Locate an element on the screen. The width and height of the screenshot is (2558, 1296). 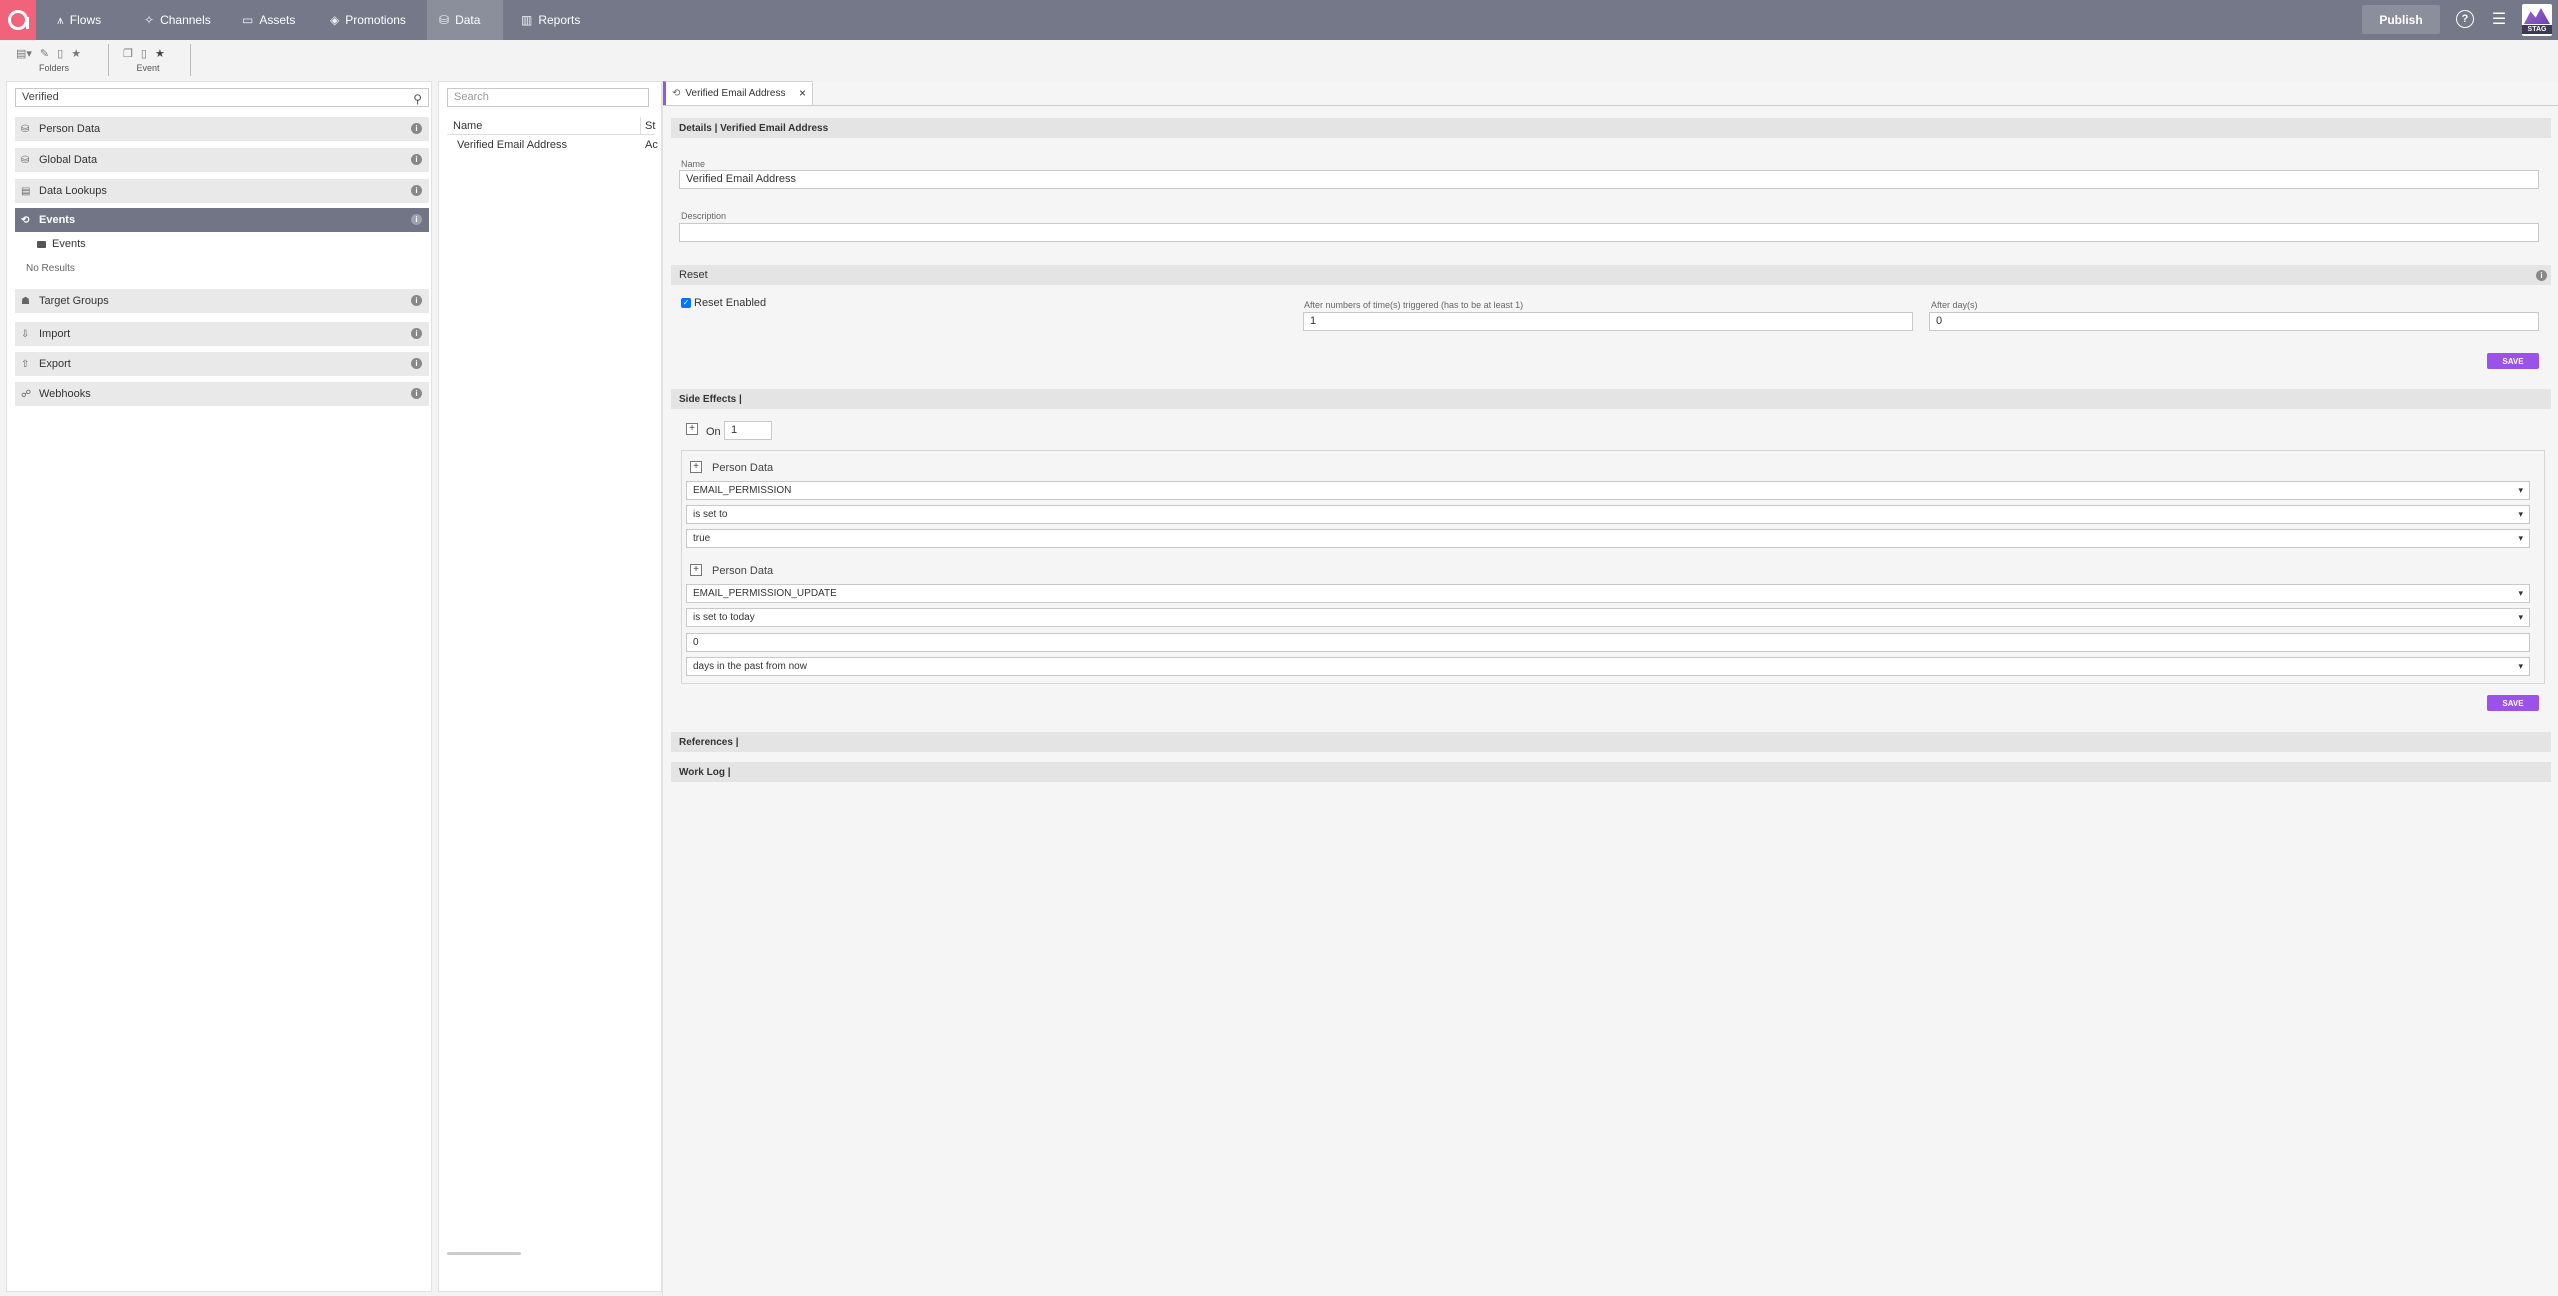
category-target-groups: ☗ Target Groups i is located at coordinates (222, 301).